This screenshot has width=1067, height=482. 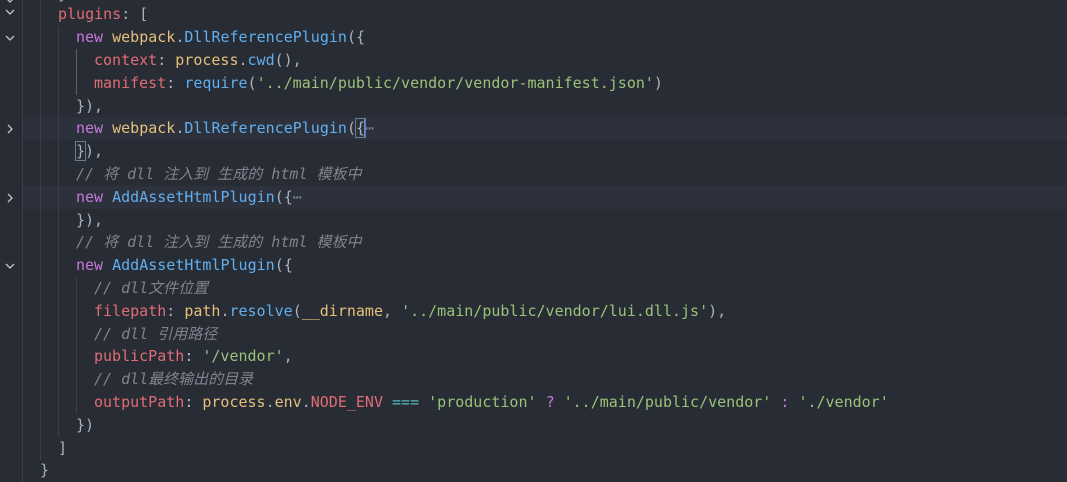 I want to click on code-line: }), so click(x=544, y=425).